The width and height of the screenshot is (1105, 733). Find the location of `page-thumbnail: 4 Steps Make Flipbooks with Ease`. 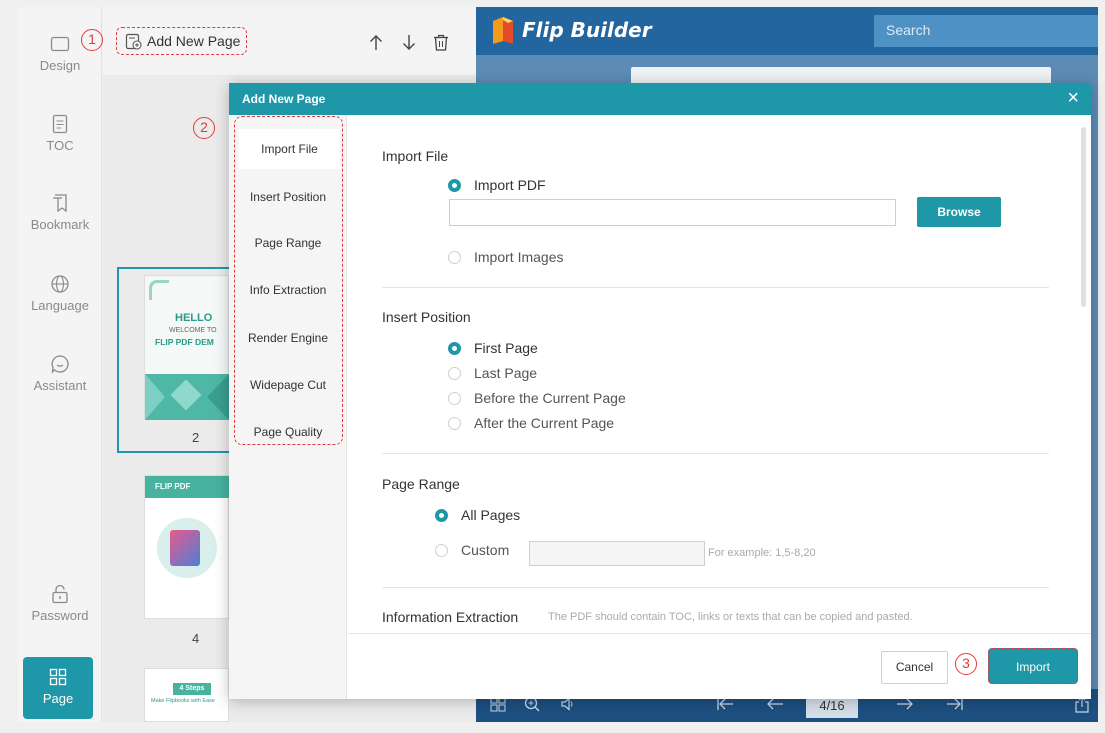

page-thumbnail: 4 Steps Make Flipbooks with Ease is located at coordinates (186, 695).